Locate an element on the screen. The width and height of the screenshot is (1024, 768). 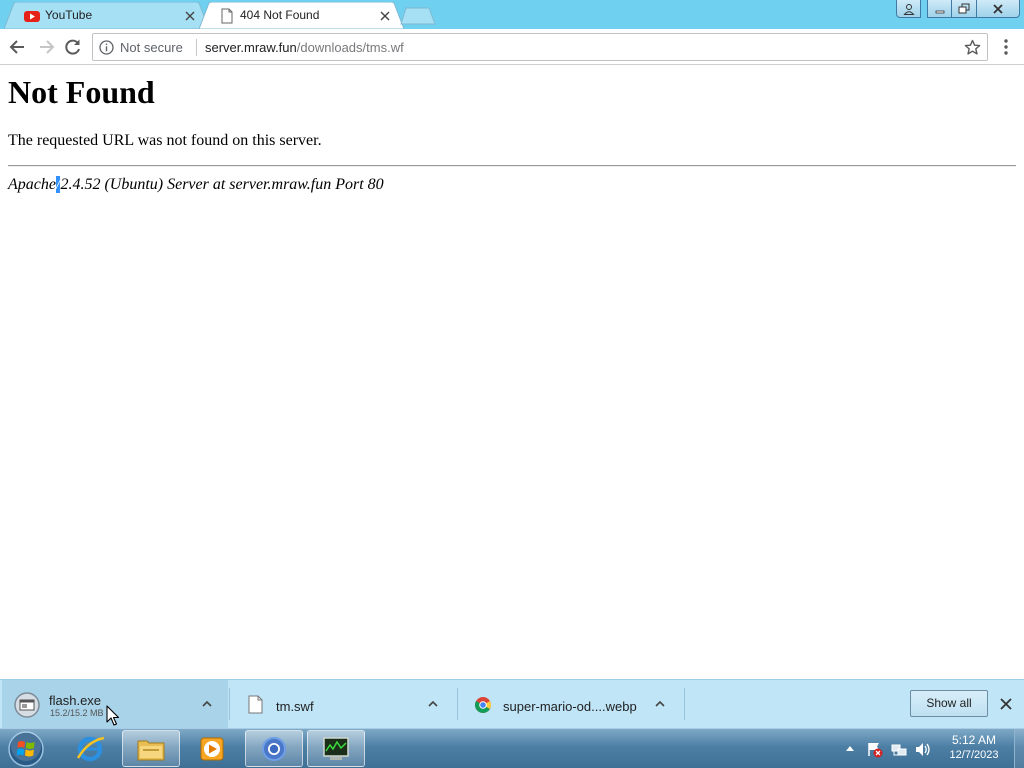
chrome-icon is located at coordinates (274, 748).